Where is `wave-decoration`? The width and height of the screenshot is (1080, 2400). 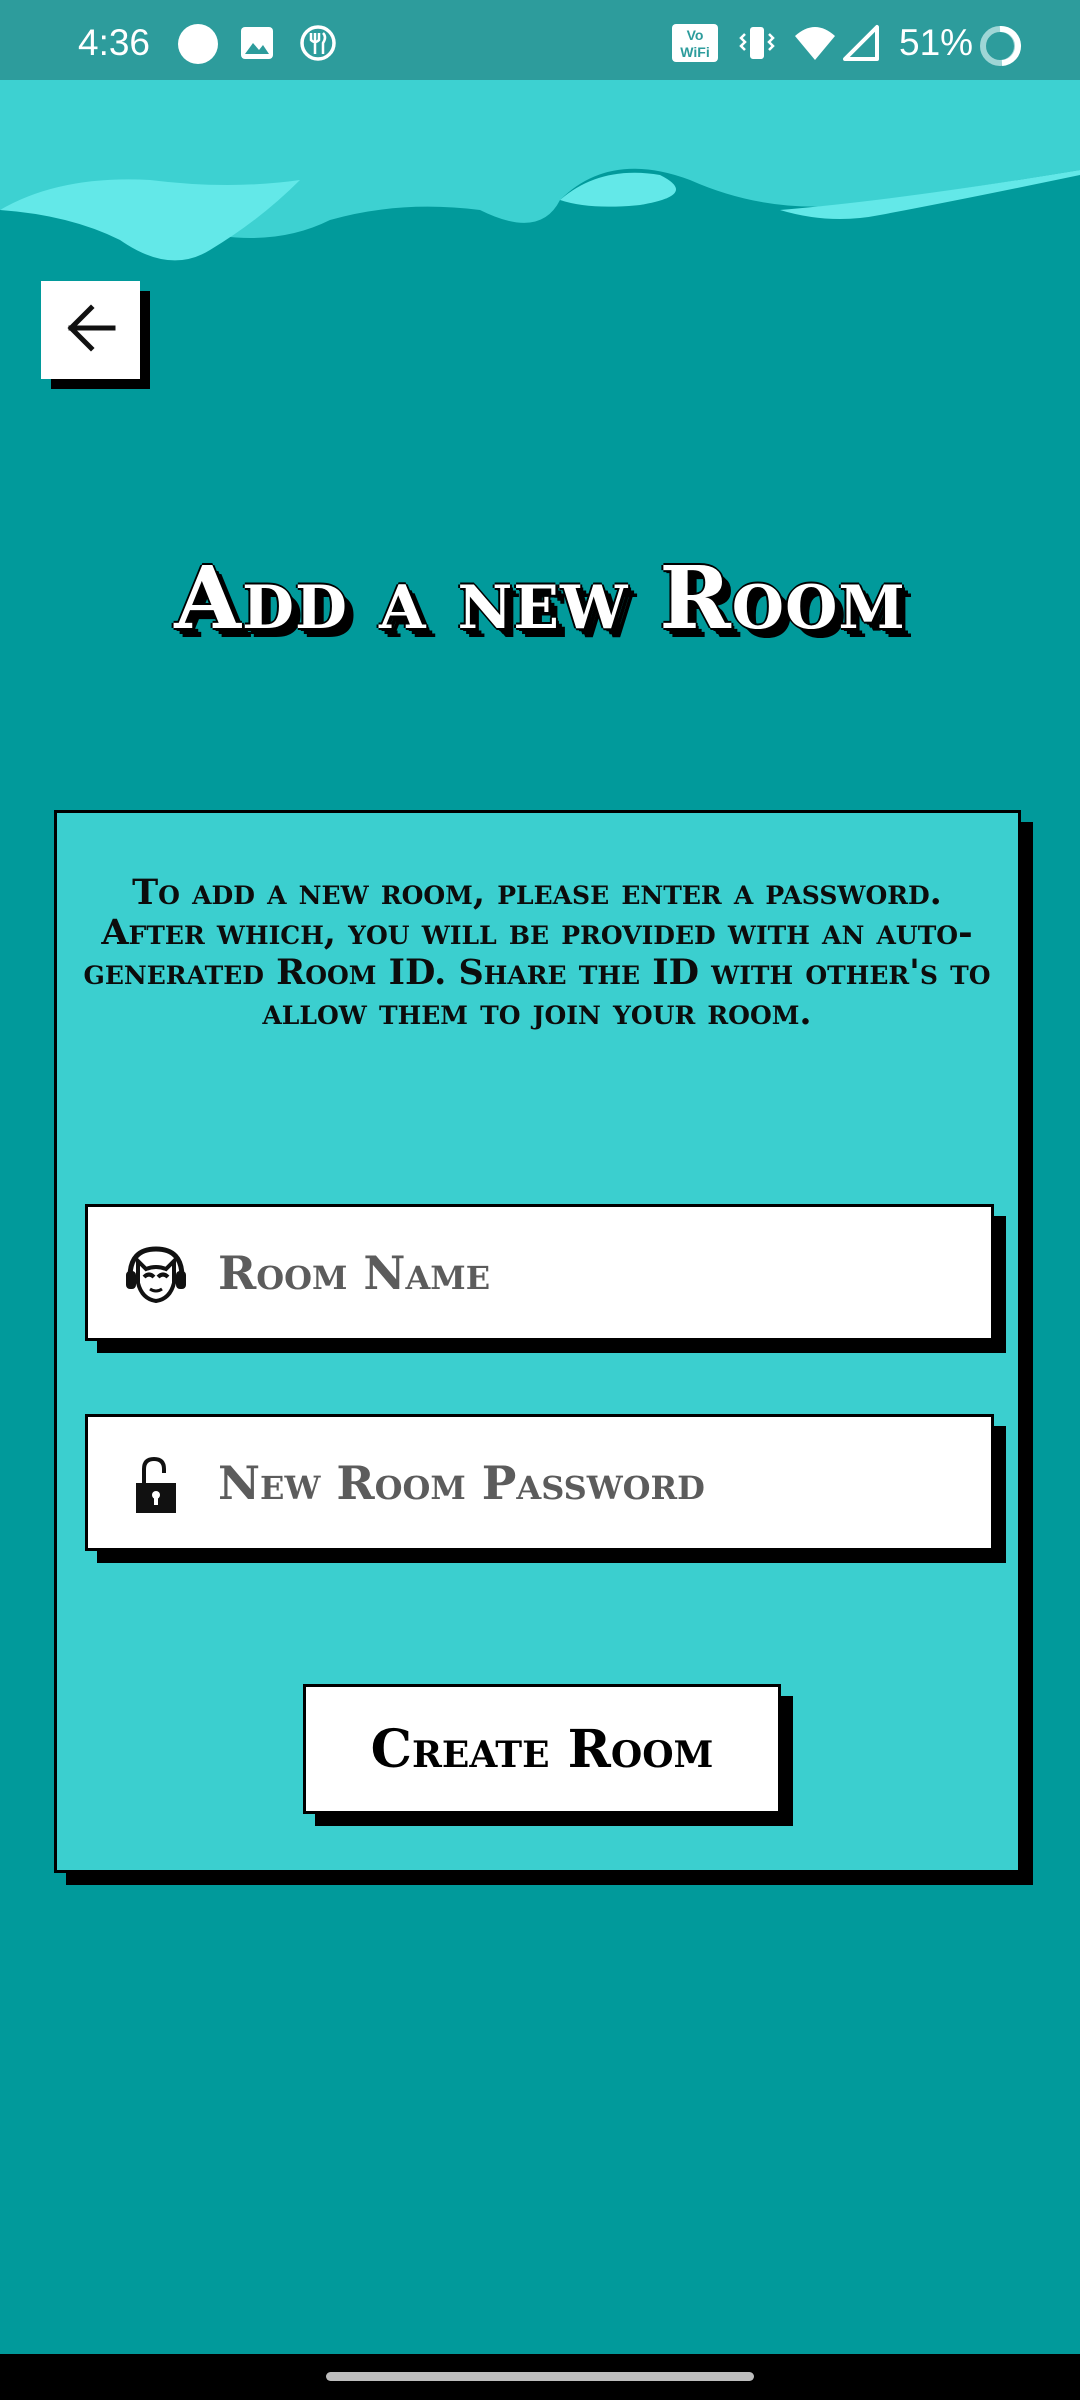
wave-decoration is located at coordinates (540, 170).